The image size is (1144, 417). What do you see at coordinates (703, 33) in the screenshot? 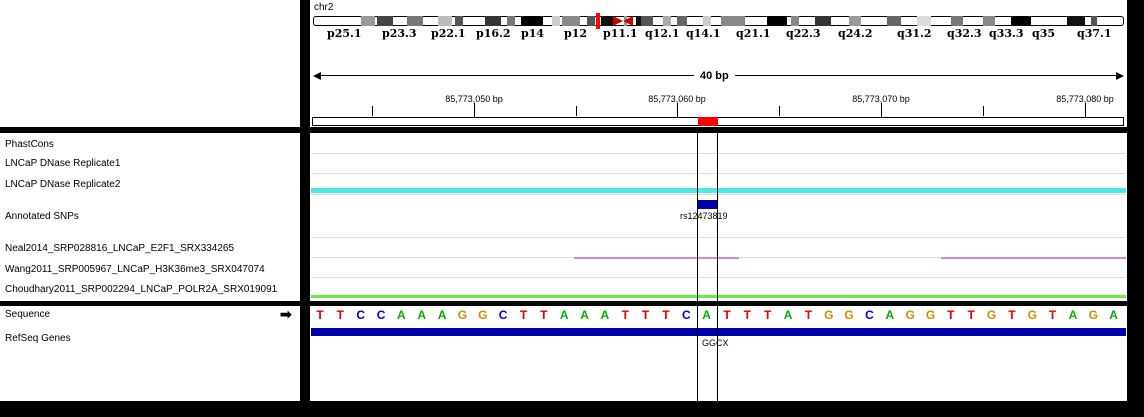
I see `cytoband-label: q14.1` at bounding box center [703, 33].